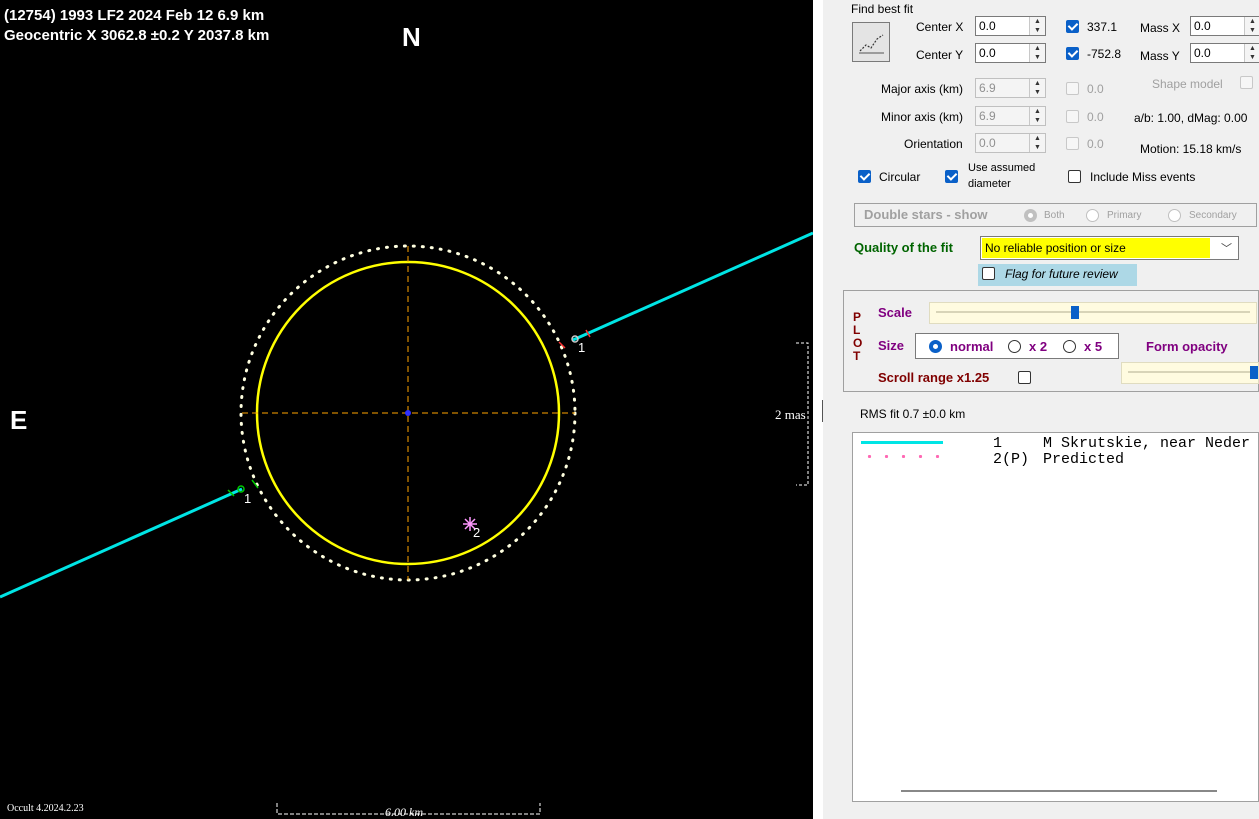 Image resolution: width=1259 pixels, height=819 pixels. What do you see at coordinates (1190, 373) in the screenshot?
I see `form-opacity-slider` at bounding box center [1190, 373].